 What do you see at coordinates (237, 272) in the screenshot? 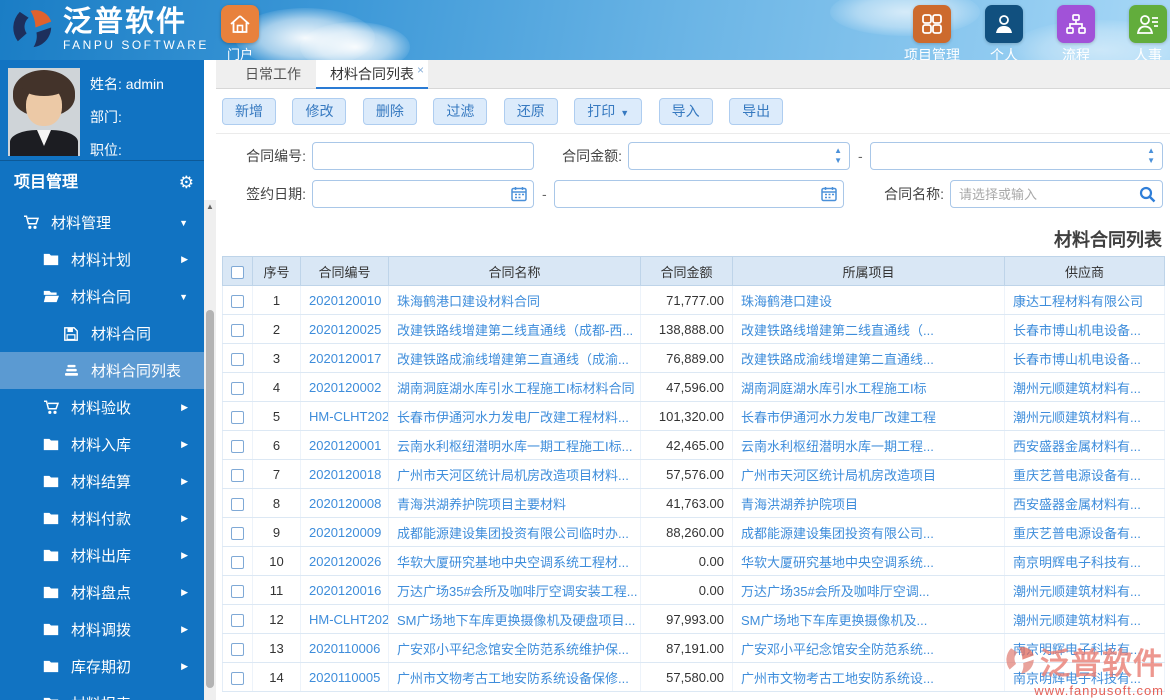
I see `select-all-checkbox` at bounding box center [237, 272].